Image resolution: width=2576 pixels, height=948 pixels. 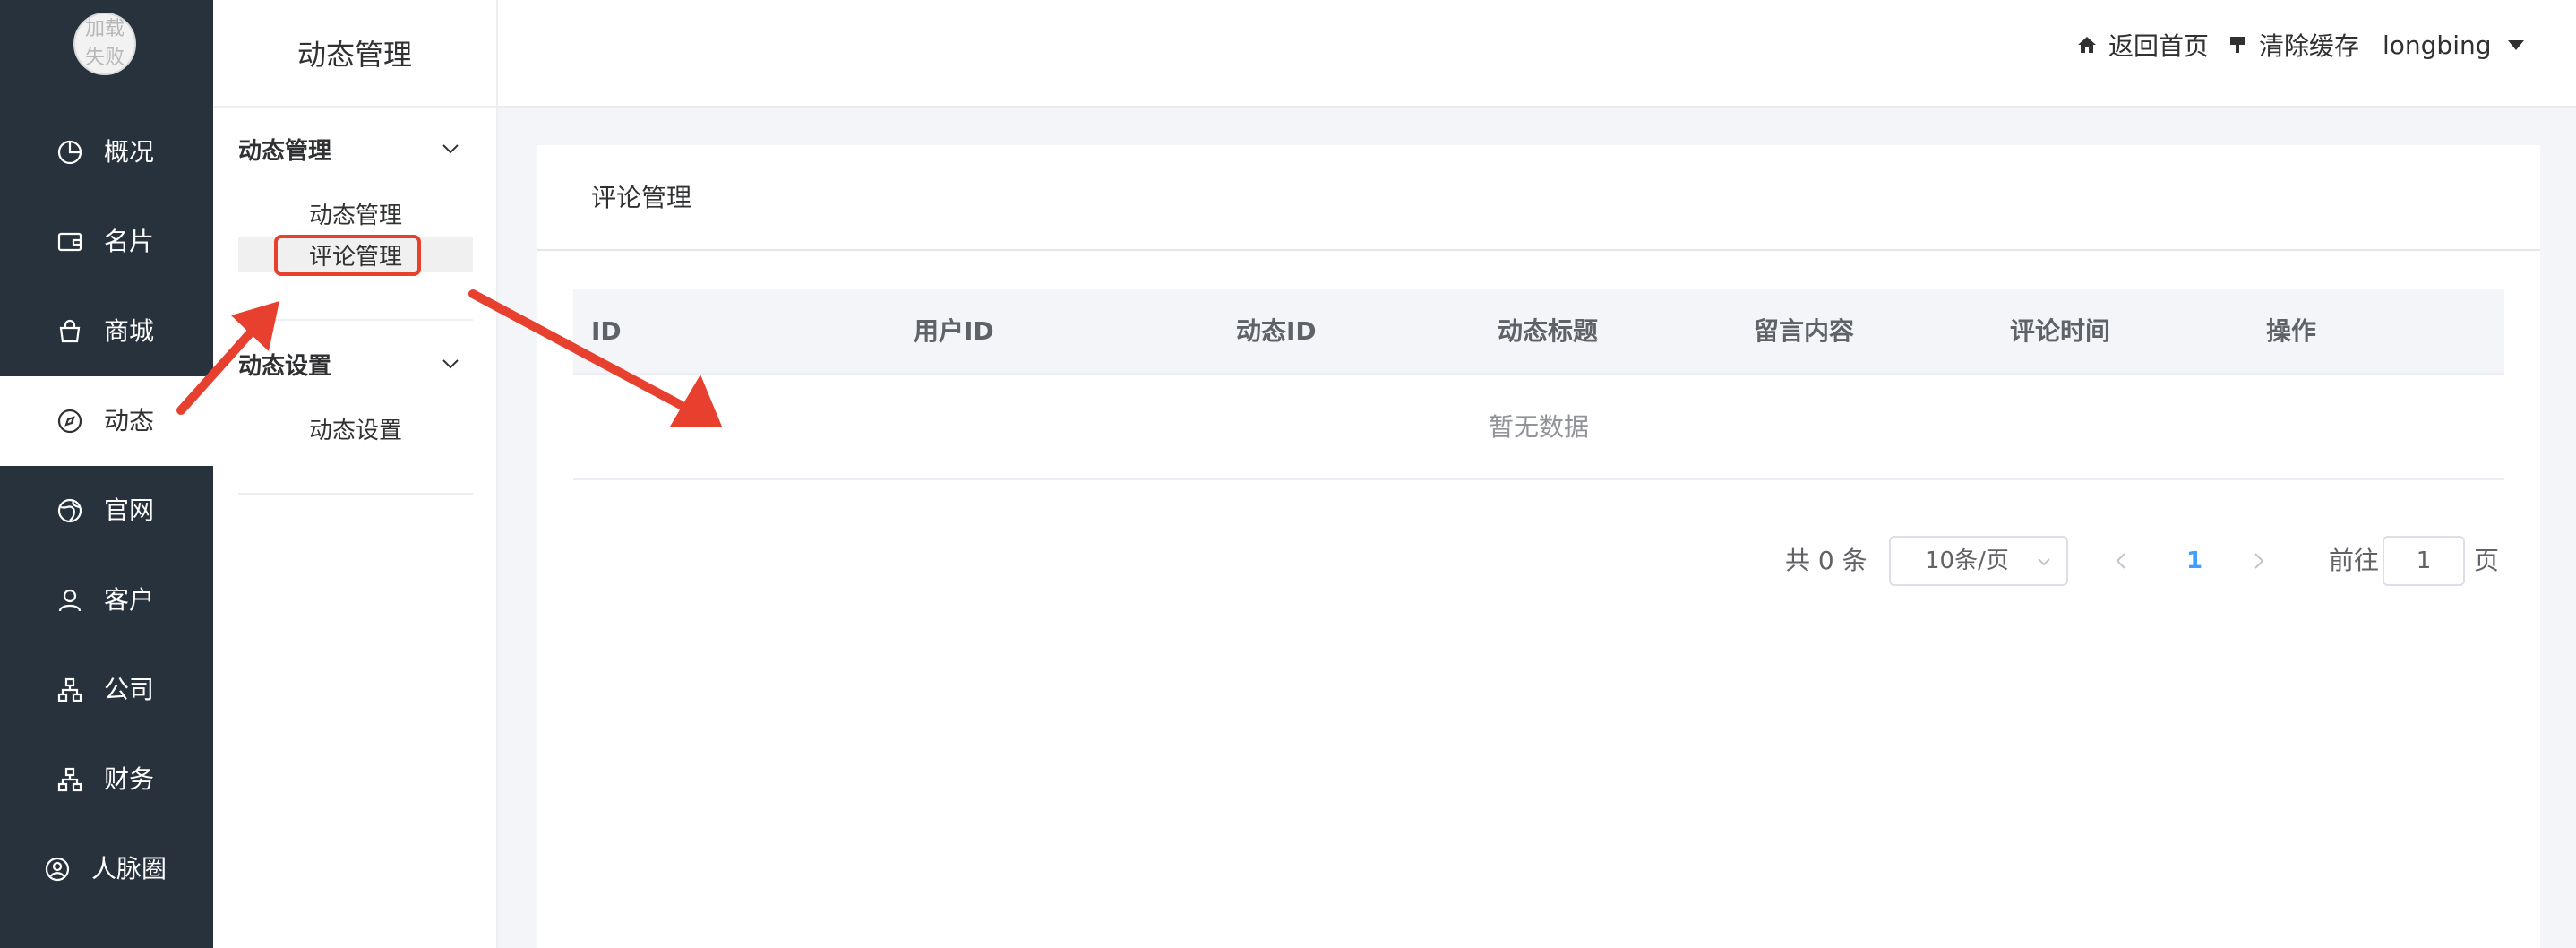 What do you see at coordinates (70, 600) in the screenshot?
I see `user-icon` at bounding box center [70, 600].